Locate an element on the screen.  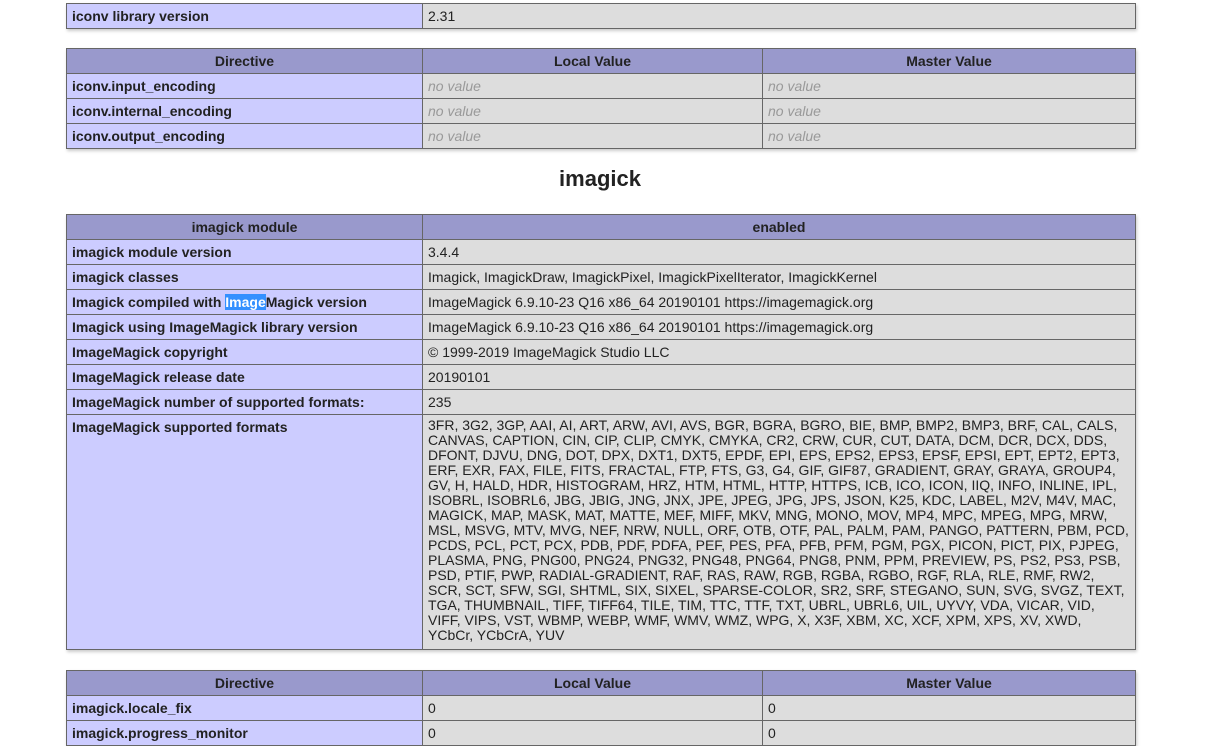
header-module: imagick module is located at coordinates (244, 227).